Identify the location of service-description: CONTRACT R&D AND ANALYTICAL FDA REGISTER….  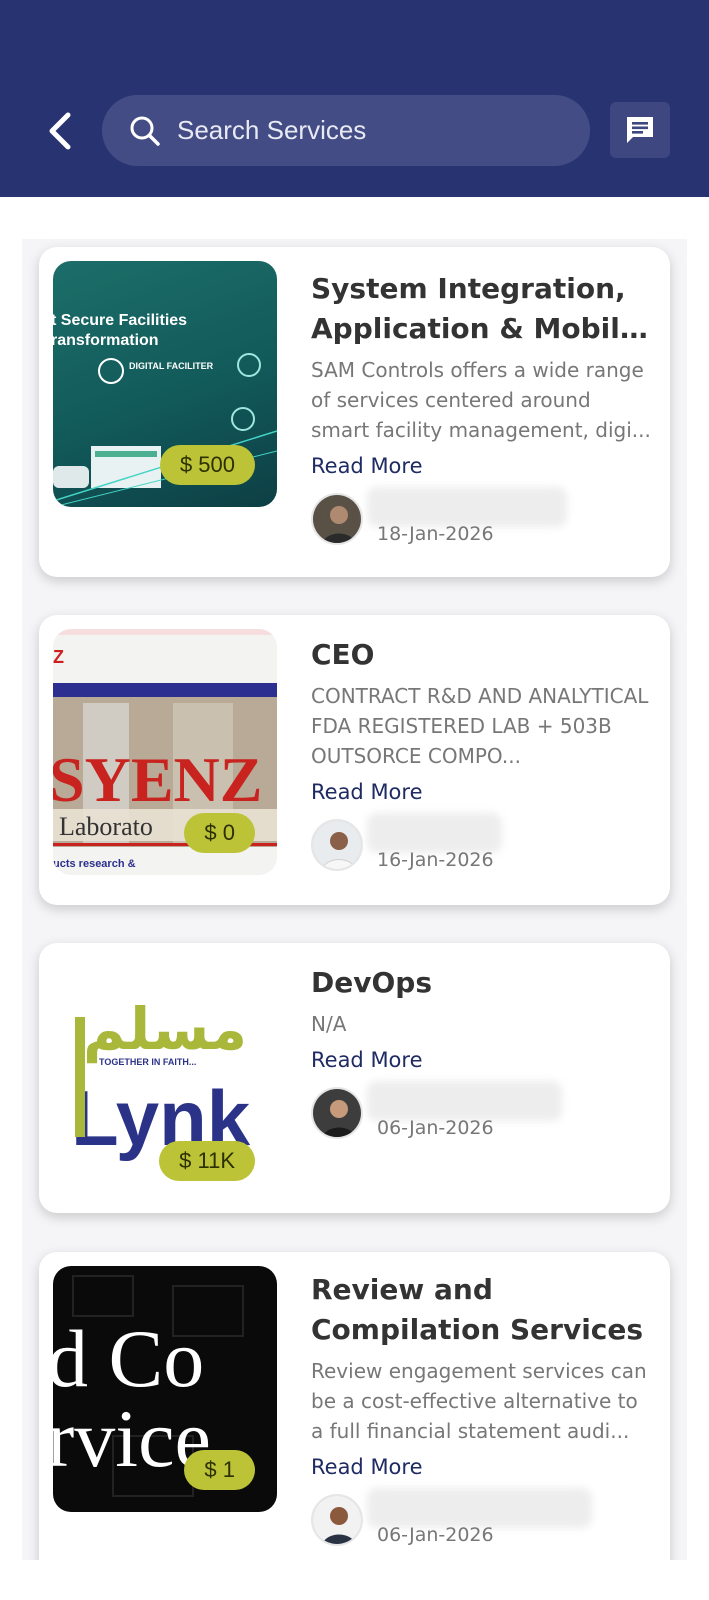
(480, 726).